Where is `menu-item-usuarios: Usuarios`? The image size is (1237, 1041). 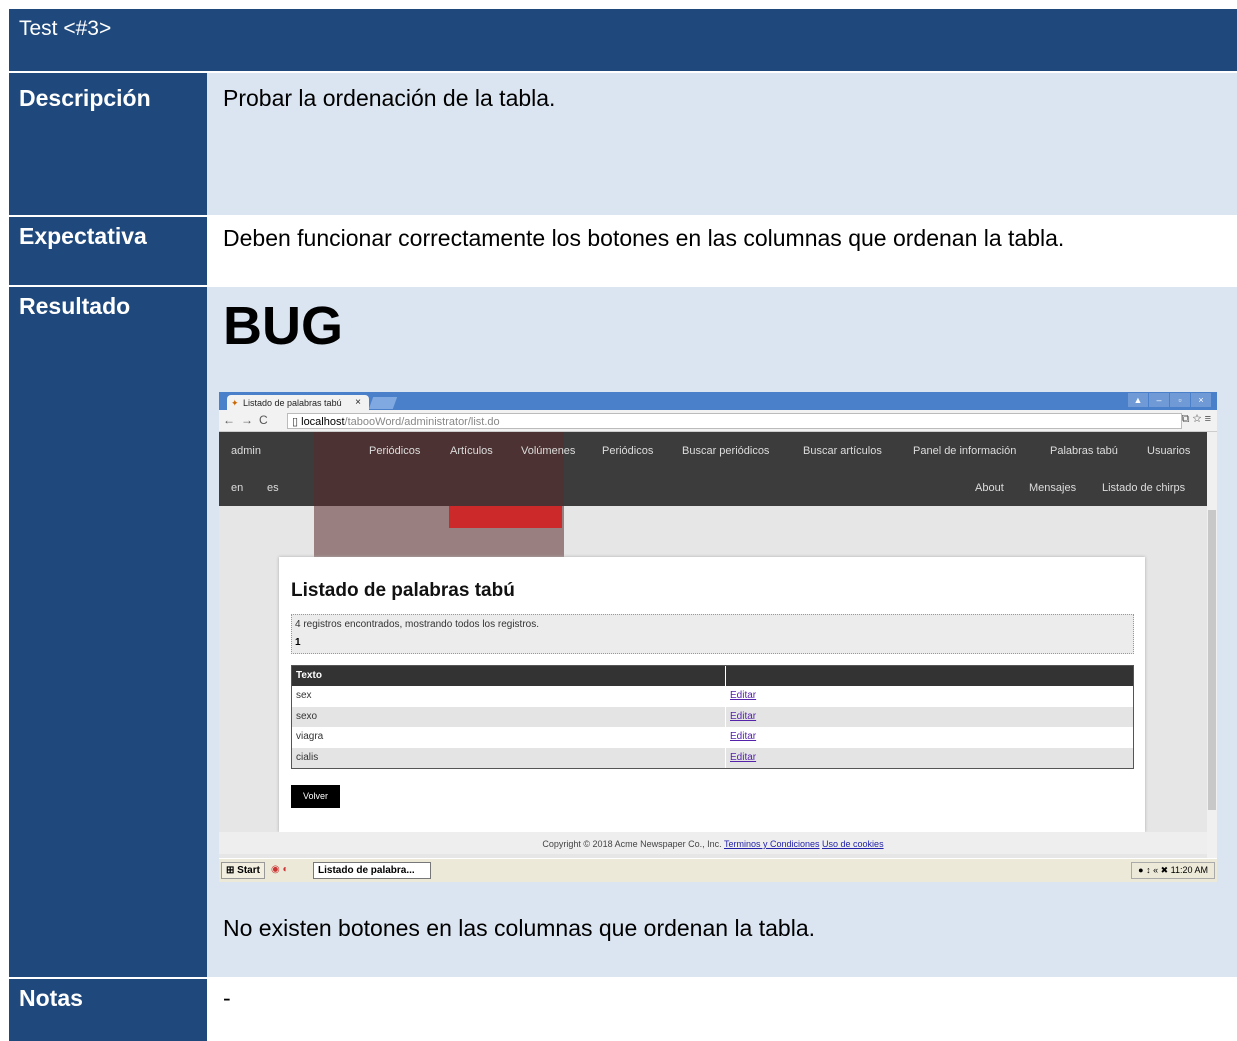 menu-item-usuarios: Usuarios is located at coordinates (1168, 451).